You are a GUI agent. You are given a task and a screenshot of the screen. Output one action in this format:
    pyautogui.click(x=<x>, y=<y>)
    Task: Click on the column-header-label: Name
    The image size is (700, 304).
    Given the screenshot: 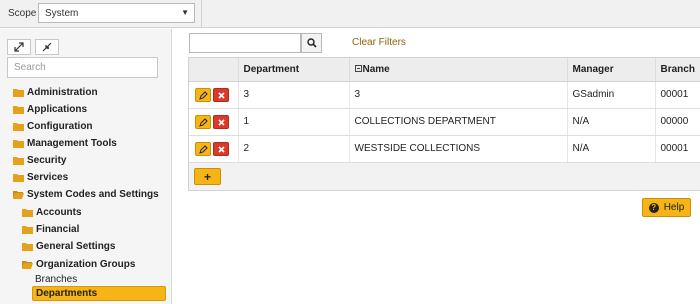 What is the action you would take?
    pyautogui.click(x=376, y=69)
    